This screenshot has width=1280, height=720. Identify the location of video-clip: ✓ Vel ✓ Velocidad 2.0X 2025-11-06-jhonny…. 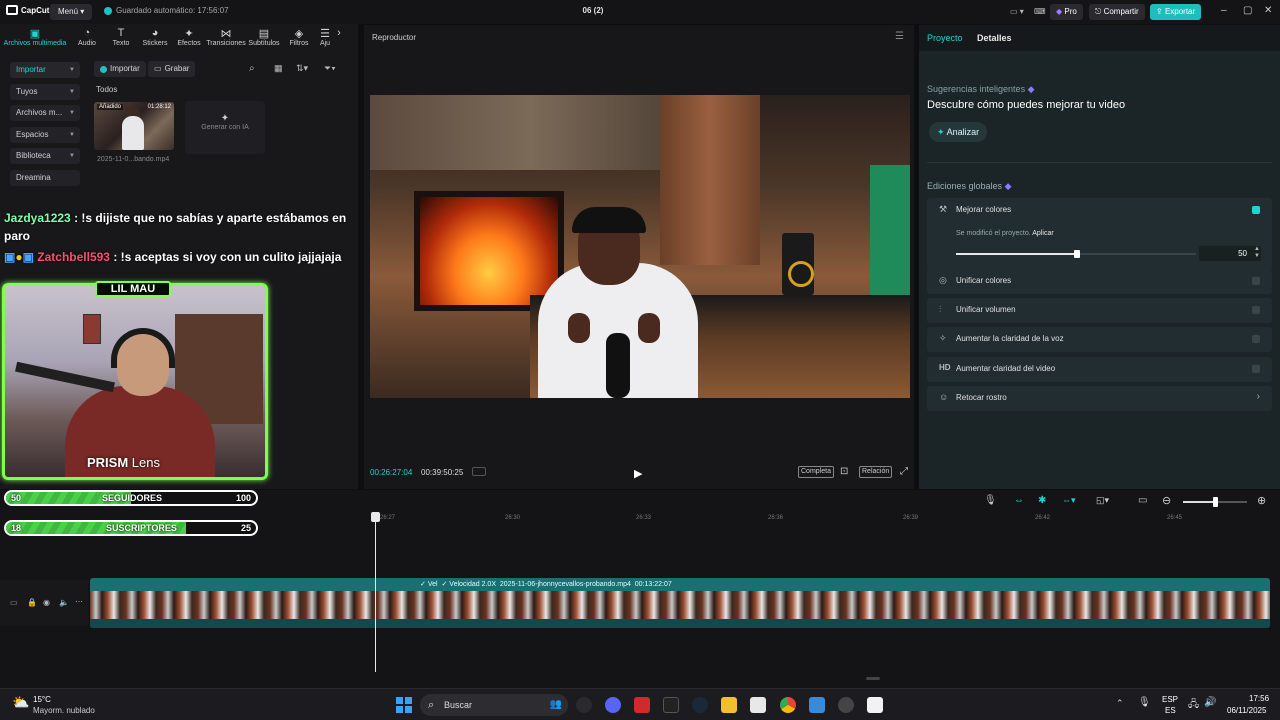
(680, 603).